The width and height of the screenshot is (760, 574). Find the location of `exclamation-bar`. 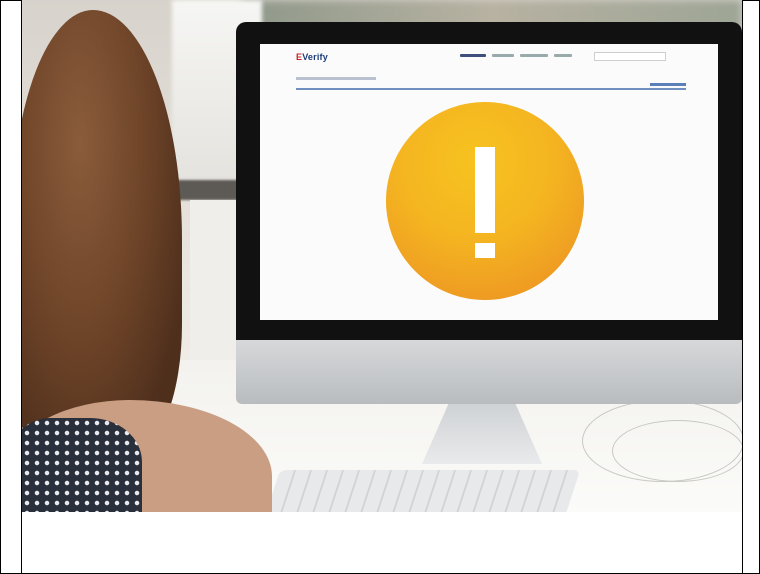

exclamation-bar is located at coordinates (485, 190).